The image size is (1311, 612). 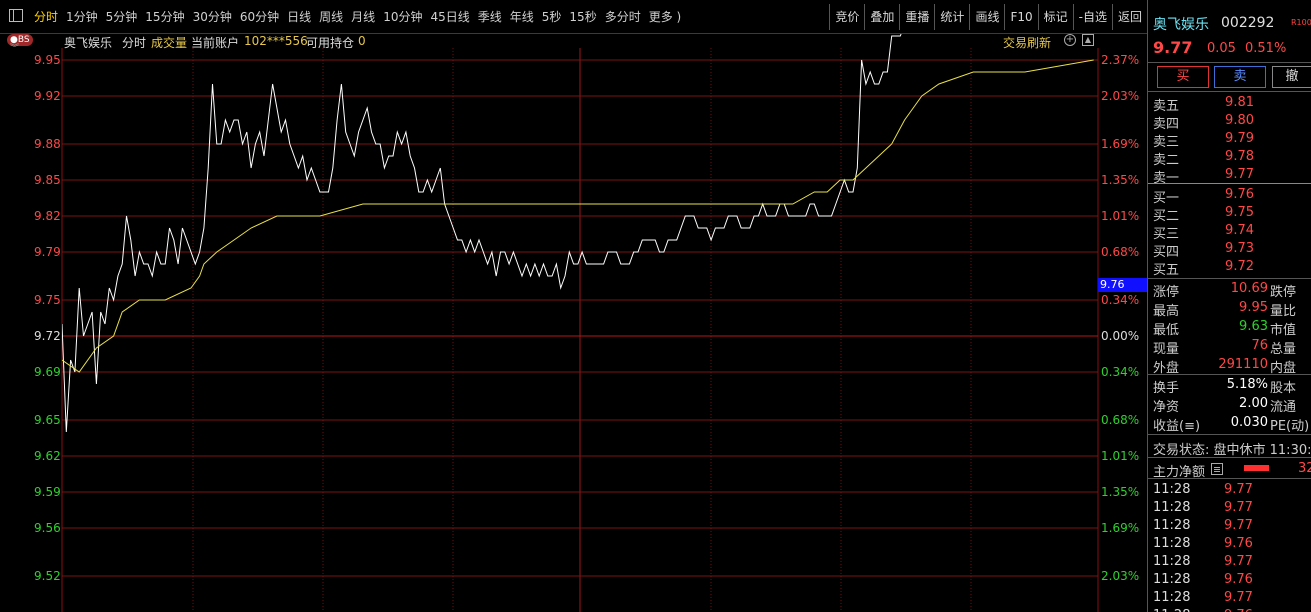 What do you see at coordinates (82, 17) in the screenshot?
I see `period-tab: 1分钟` at bounding box center [82, 17].